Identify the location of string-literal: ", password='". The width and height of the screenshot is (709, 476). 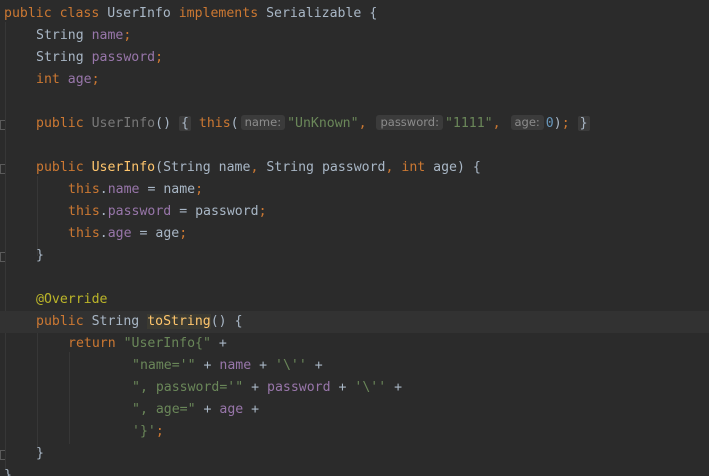
(188, 387).